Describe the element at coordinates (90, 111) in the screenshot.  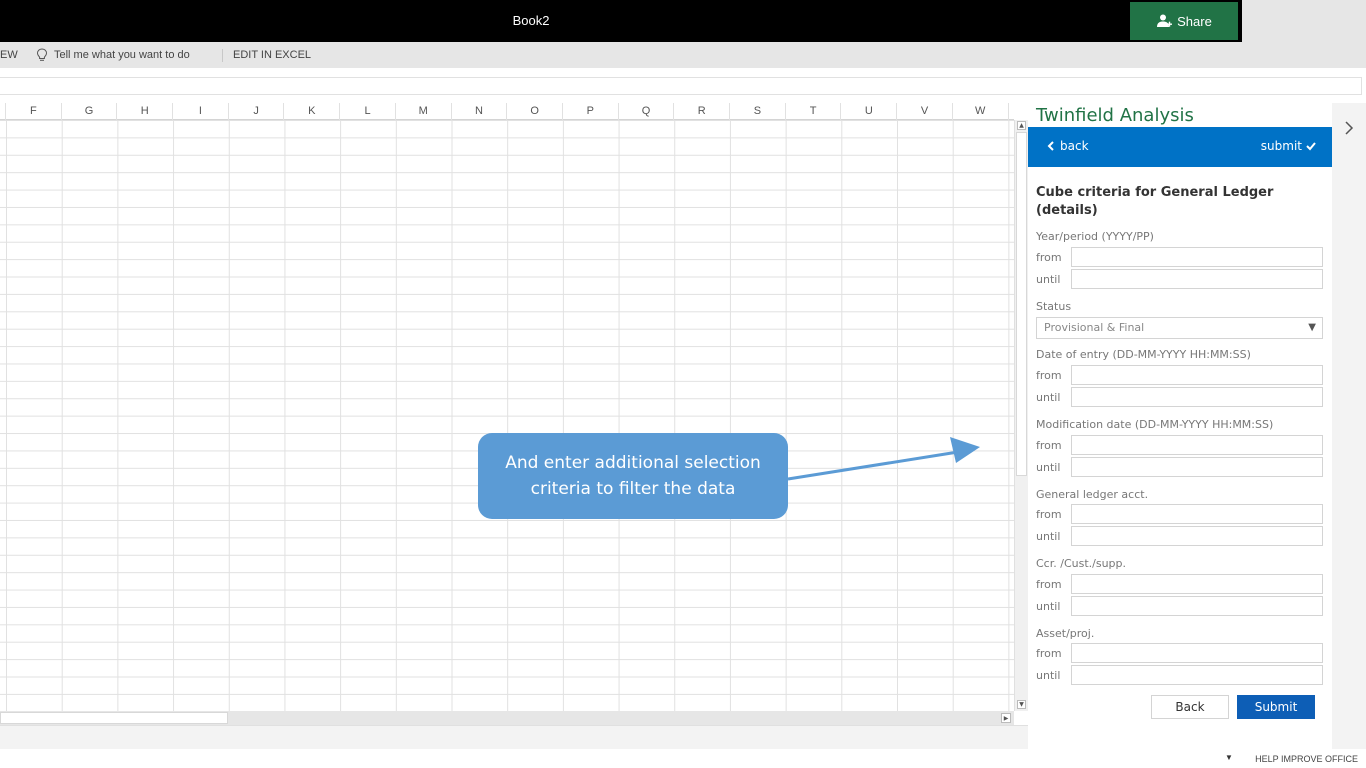
I see `column-header-g: G` at that location.